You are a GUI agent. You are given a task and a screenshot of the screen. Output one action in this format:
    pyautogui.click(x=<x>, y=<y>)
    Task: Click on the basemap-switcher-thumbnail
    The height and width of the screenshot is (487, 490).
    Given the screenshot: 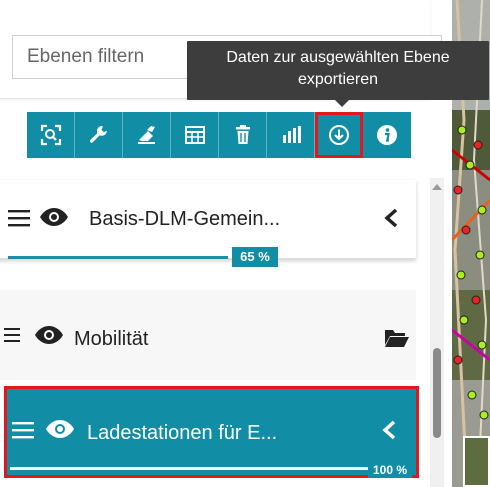 What is the action you would take?
    pyautogui.click(x=476, y=461)
    